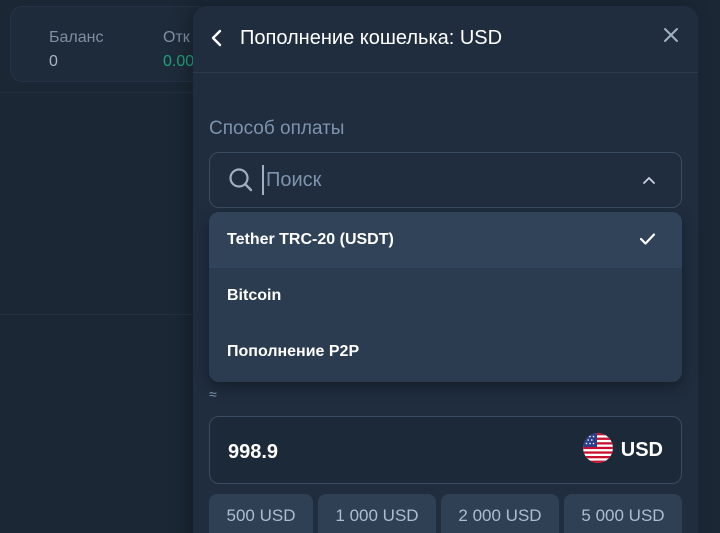 Image resolution: width=720 pixels, height=533 pixels. What do you see at coordinates (293, 351) in the screenshot?
I see `option-label: Пополнение P2P` at bounding box center [293, 351].